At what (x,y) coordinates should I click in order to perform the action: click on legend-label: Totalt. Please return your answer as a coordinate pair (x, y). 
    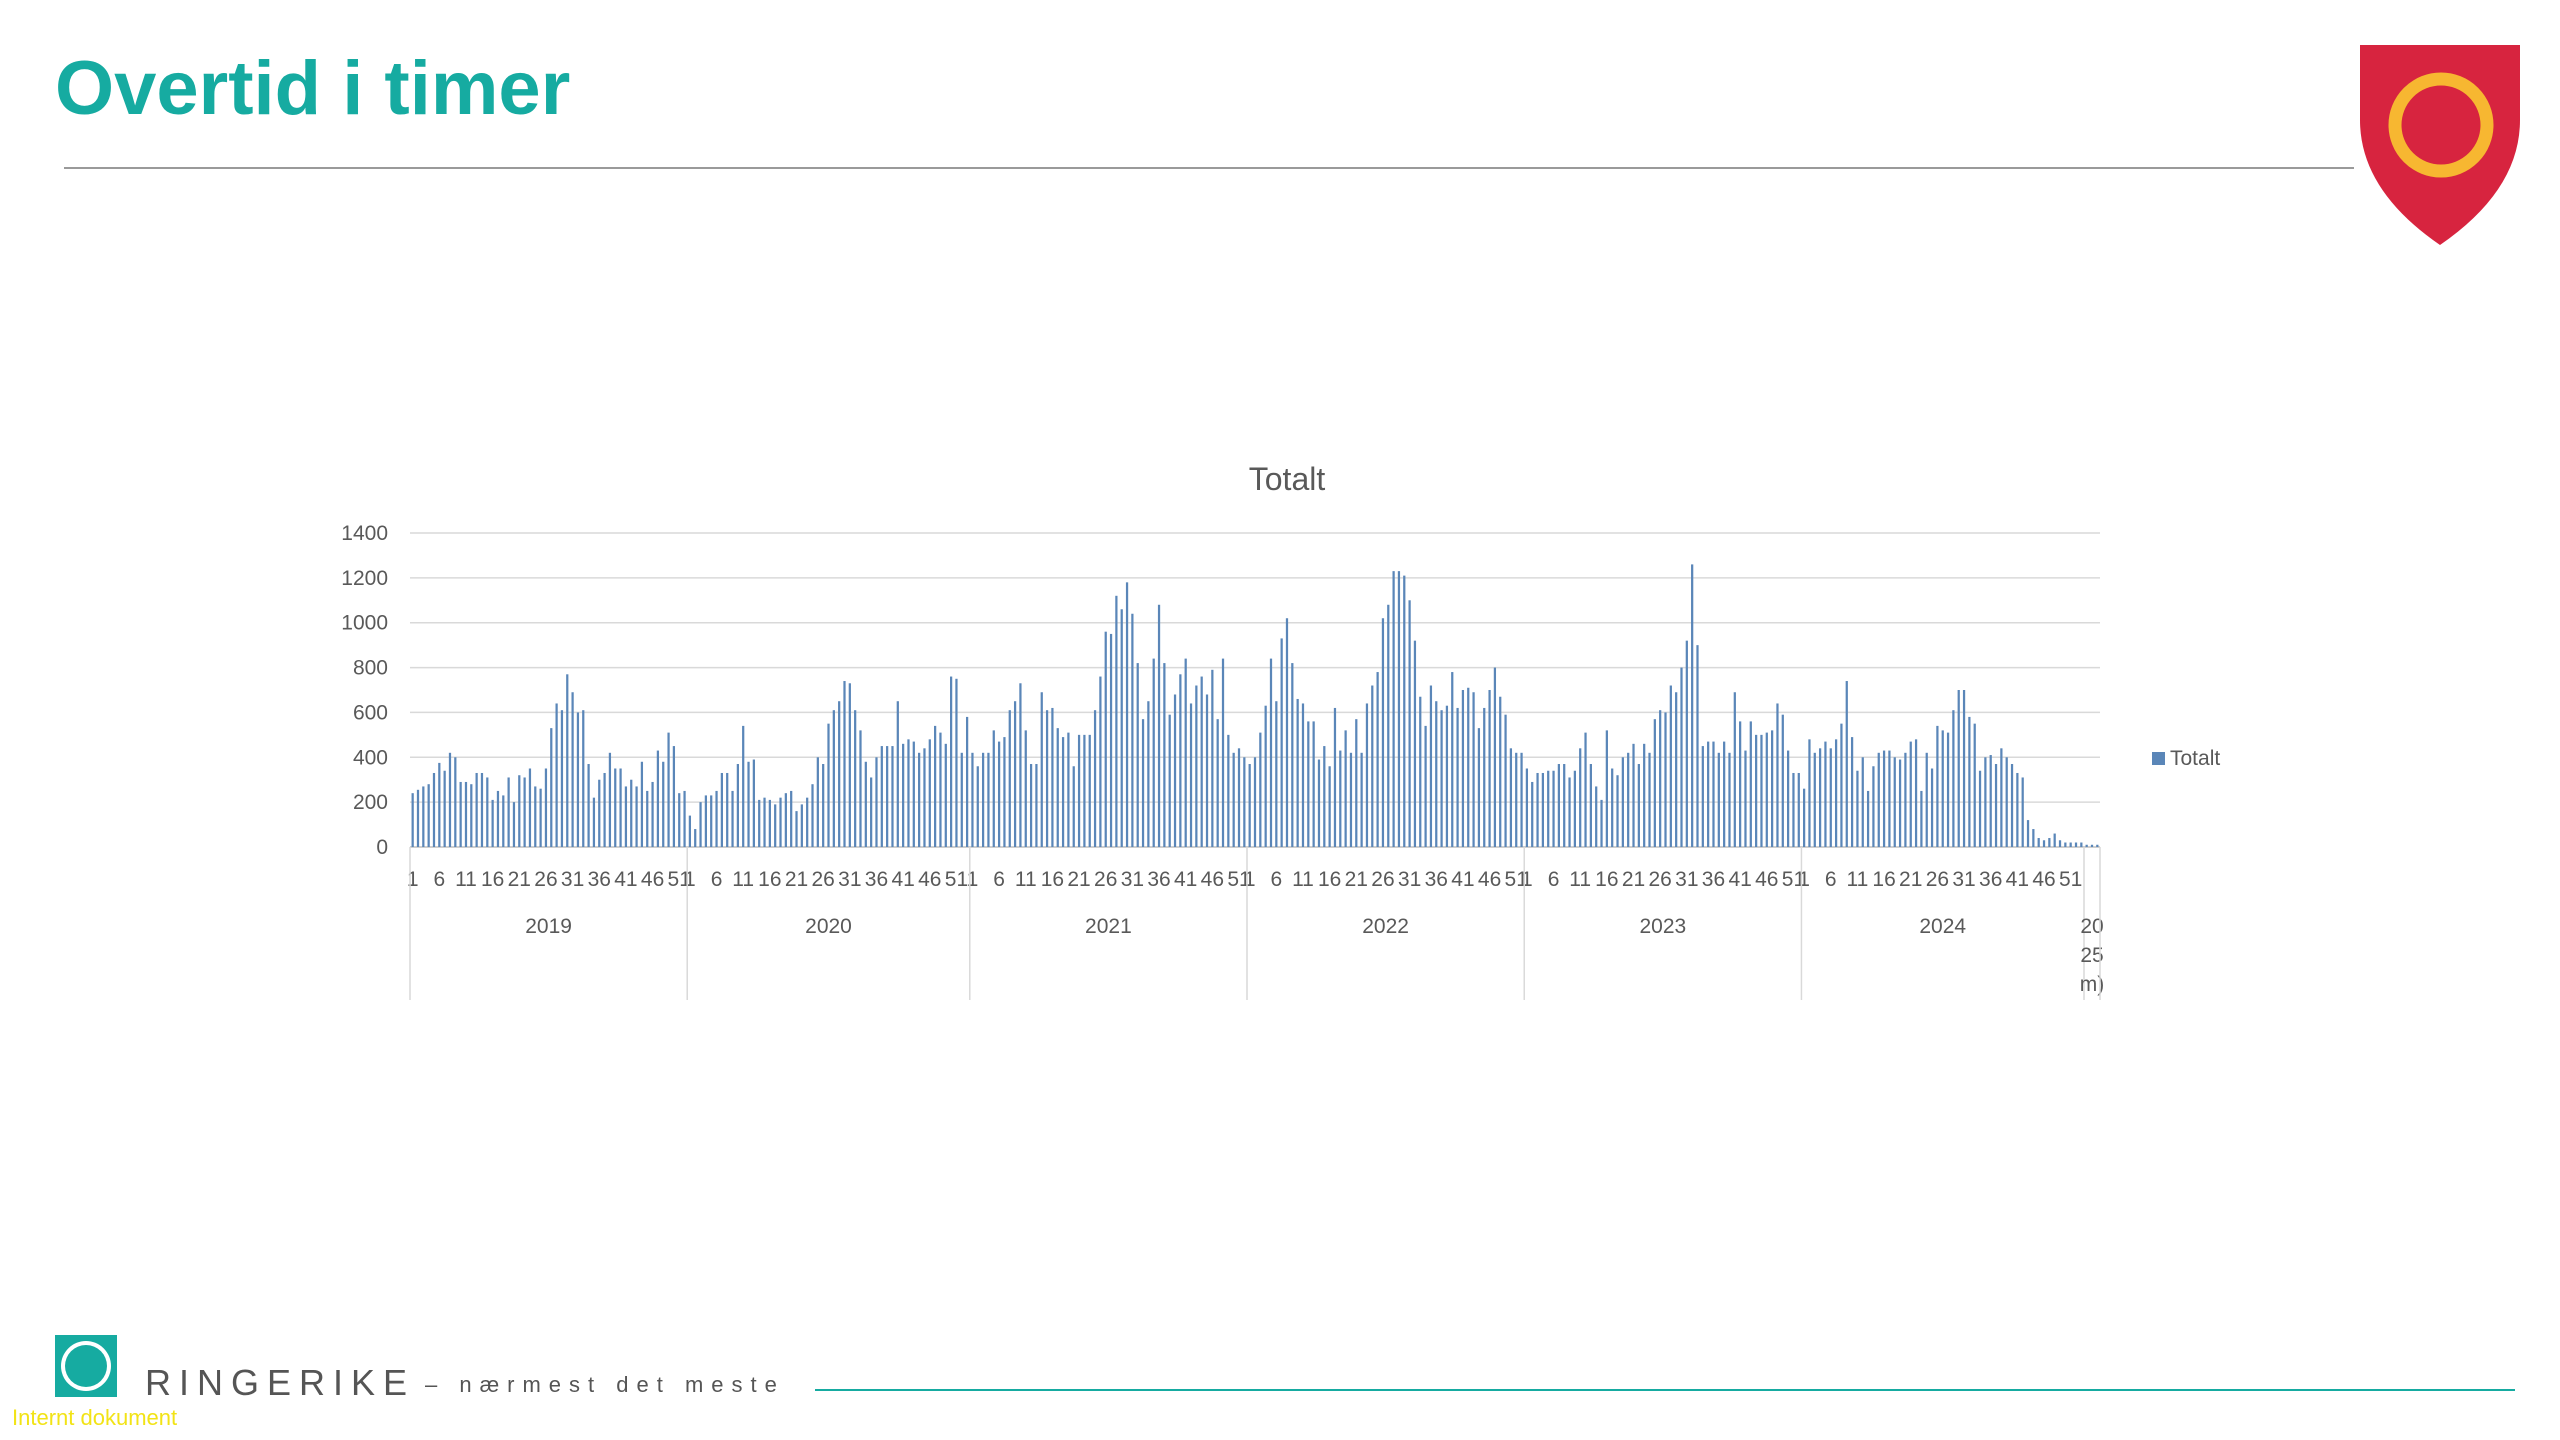
    Looking at the image, I should click on (2195, 758).